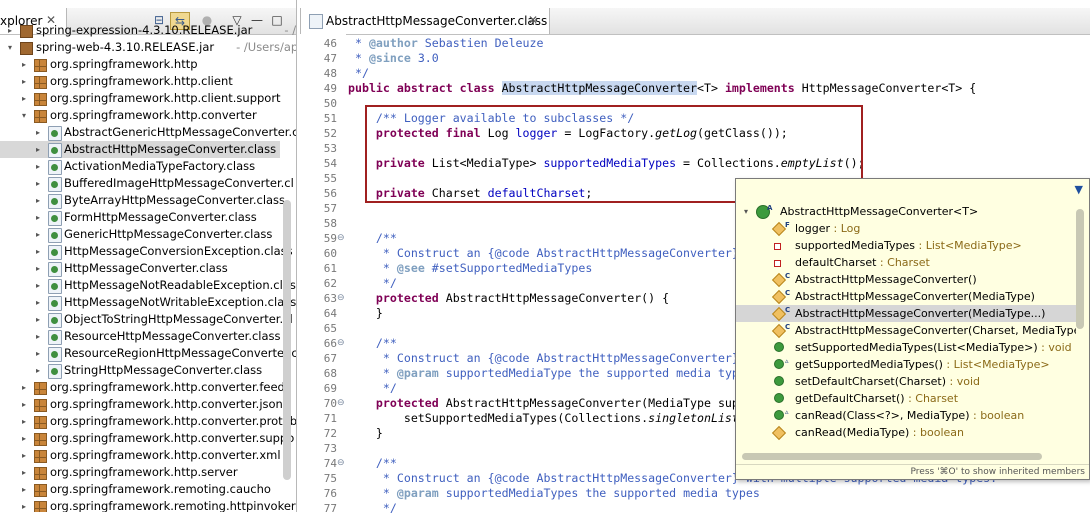  I want to click on tree-item-class: ▸ GenericHttpMessageConverter.class, so click(140, 234).